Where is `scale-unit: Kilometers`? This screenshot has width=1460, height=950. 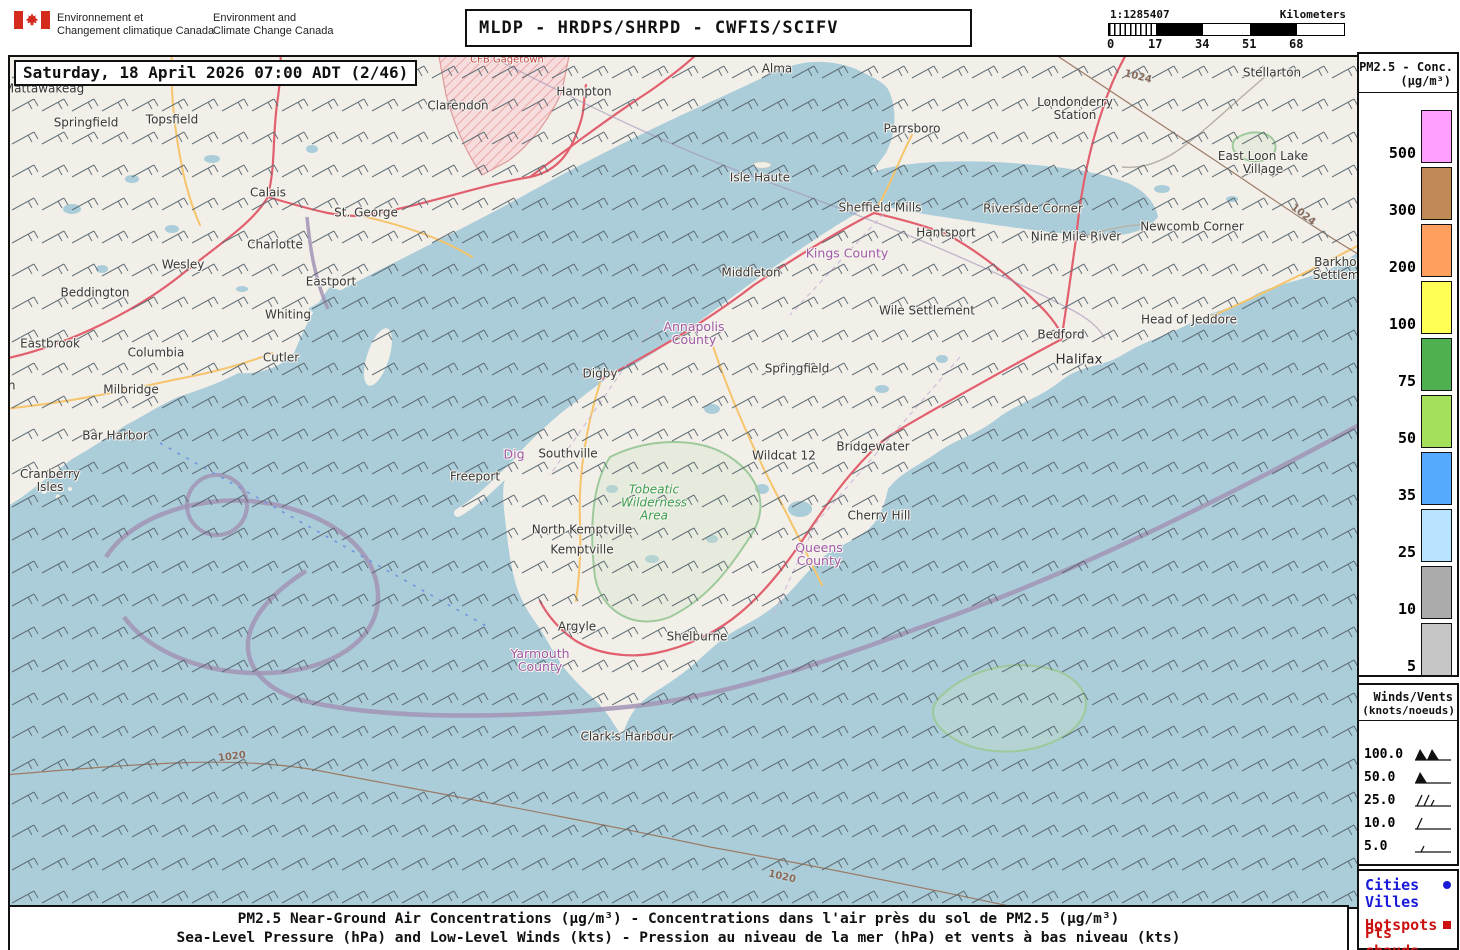 scale-unit: Kilometers is located at coordinates (1312, 14).